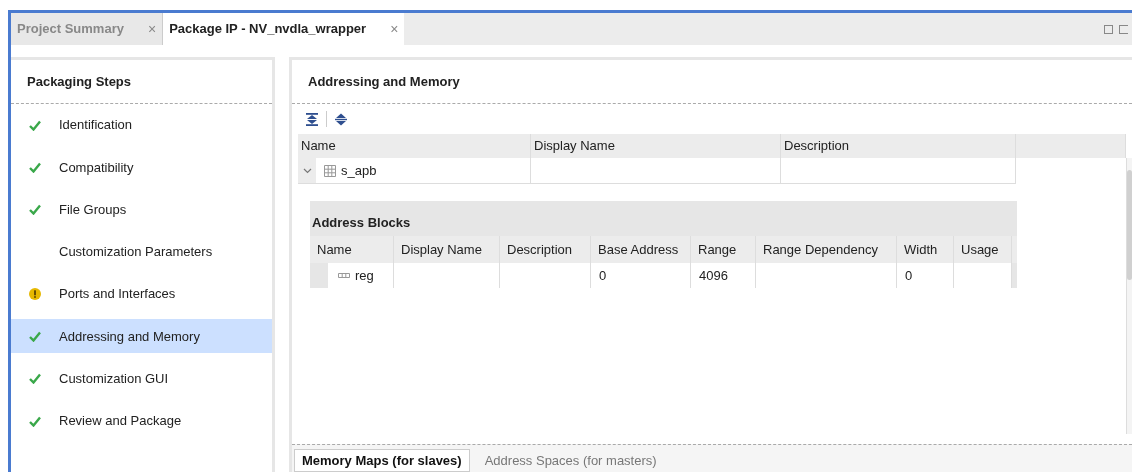 The width and height of the screenshot is (1132, 472). Describe the element at coordinates (141, 82) in the screenshot. I see `panel-title: Packaging Steps` at that location.